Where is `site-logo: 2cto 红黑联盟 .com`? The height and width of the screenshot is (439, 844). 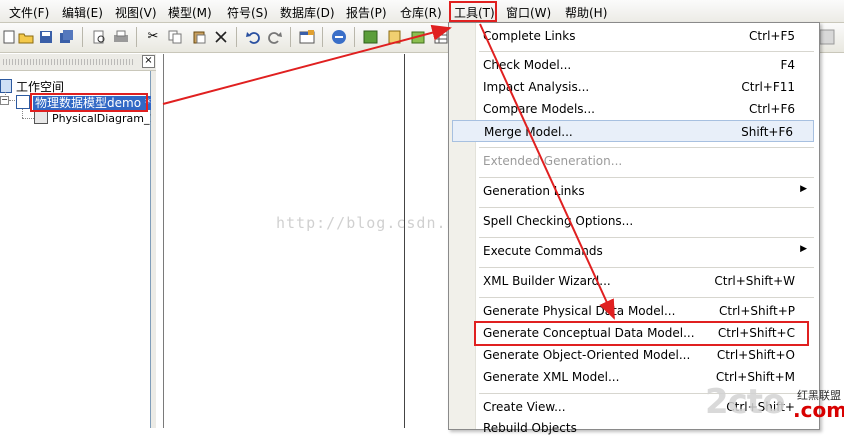
site-logo: 2cto 红黑联盟 .com is located at coordinates (774, 404).